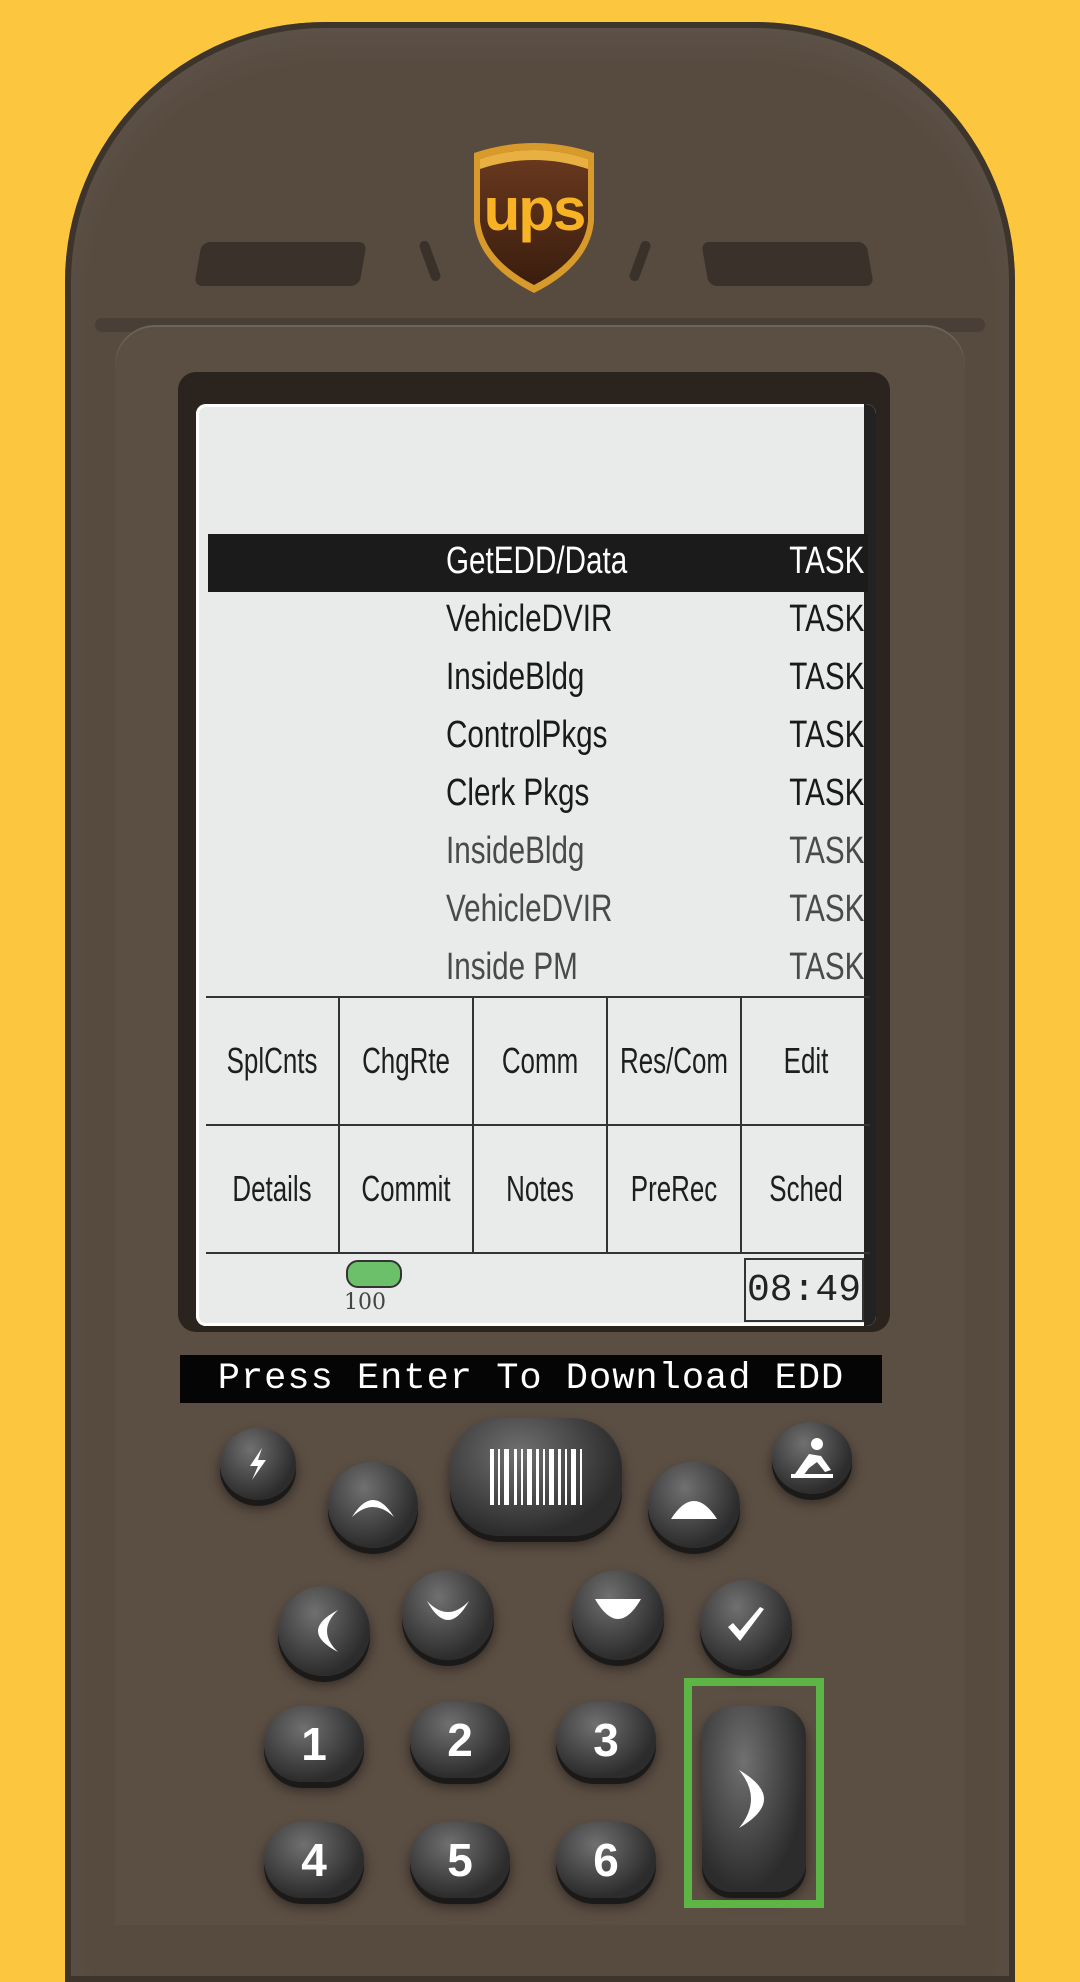 The image size is (1080, 1982). I want to click on softkey-label: Commit, so click(406, 1188).